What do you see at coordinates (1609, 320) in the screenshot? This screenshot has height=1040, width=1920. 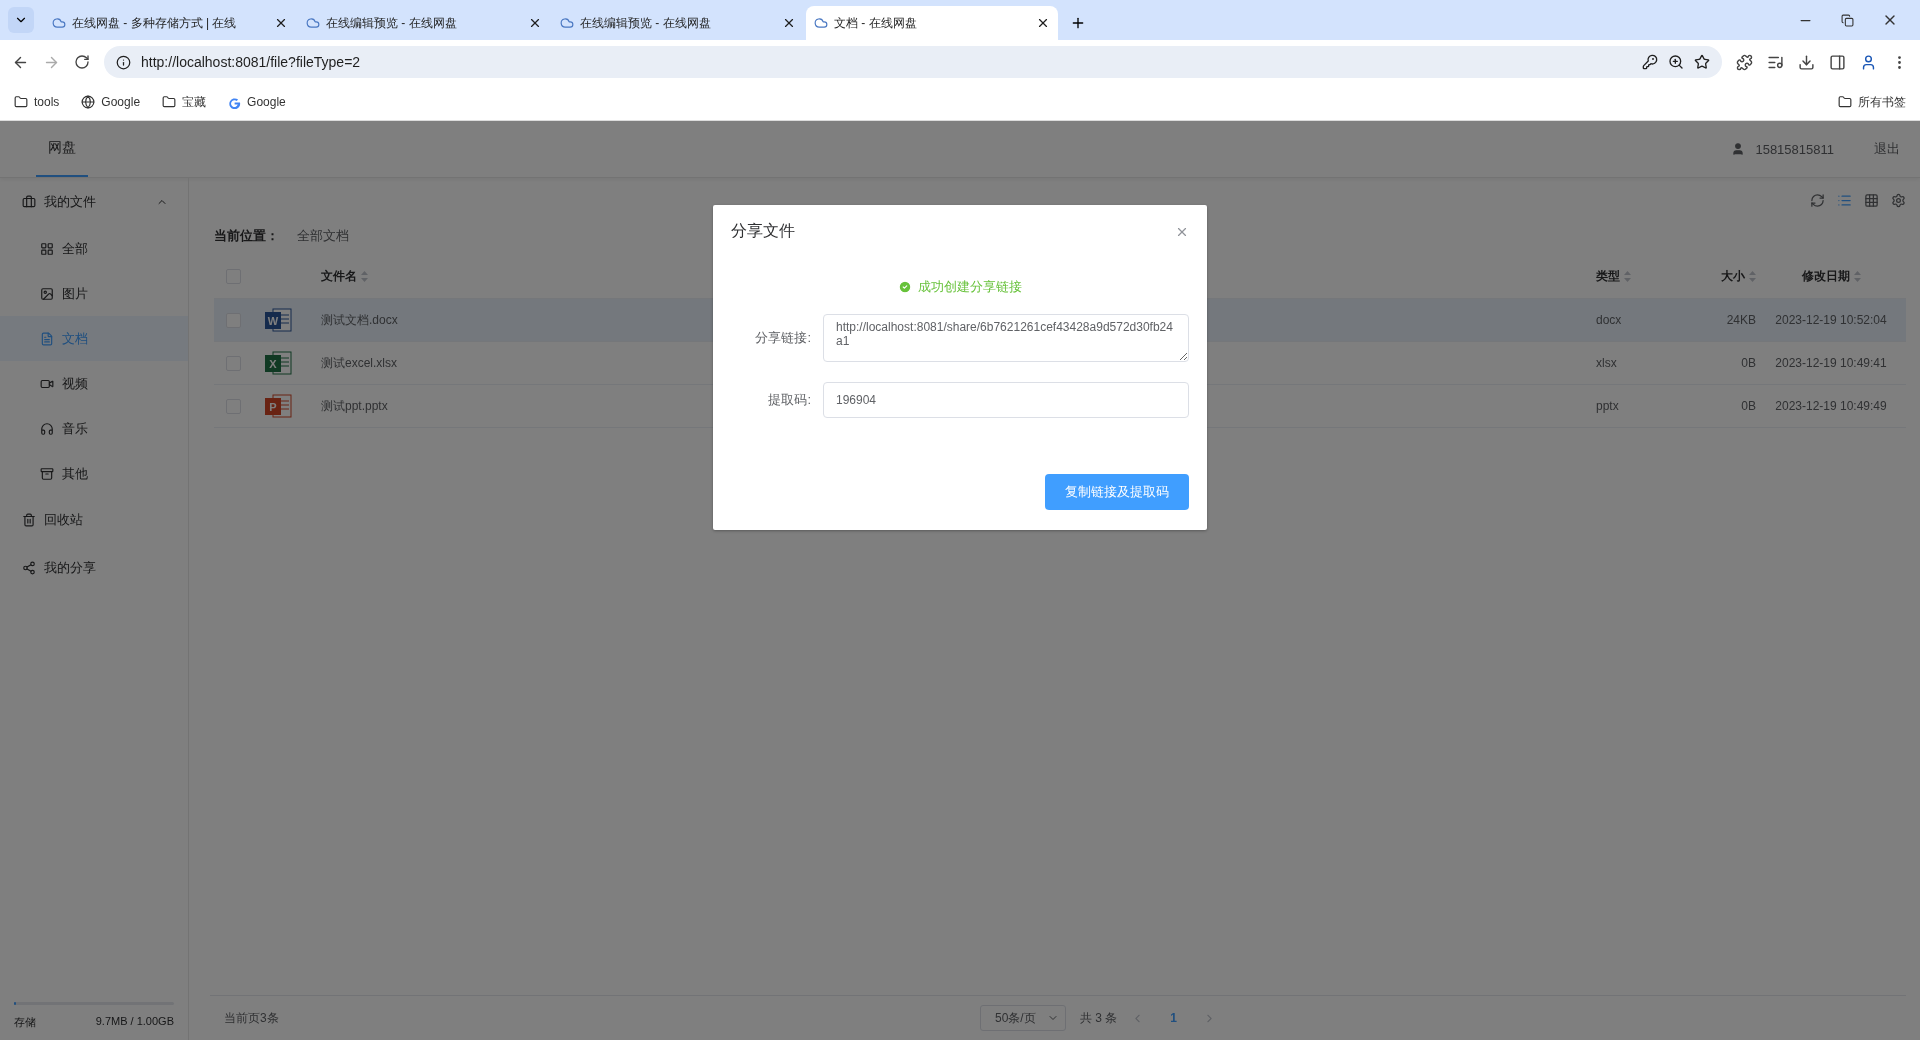 I see `file-type: docx` at bounding box center [1609, 320].